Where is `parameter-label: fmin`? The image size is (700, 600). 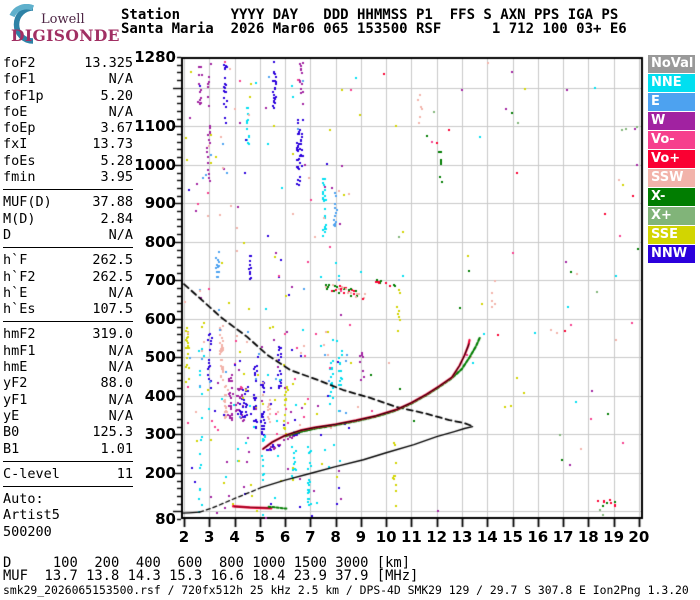
parameter-label: fmin is located at coordinates (19, 177).